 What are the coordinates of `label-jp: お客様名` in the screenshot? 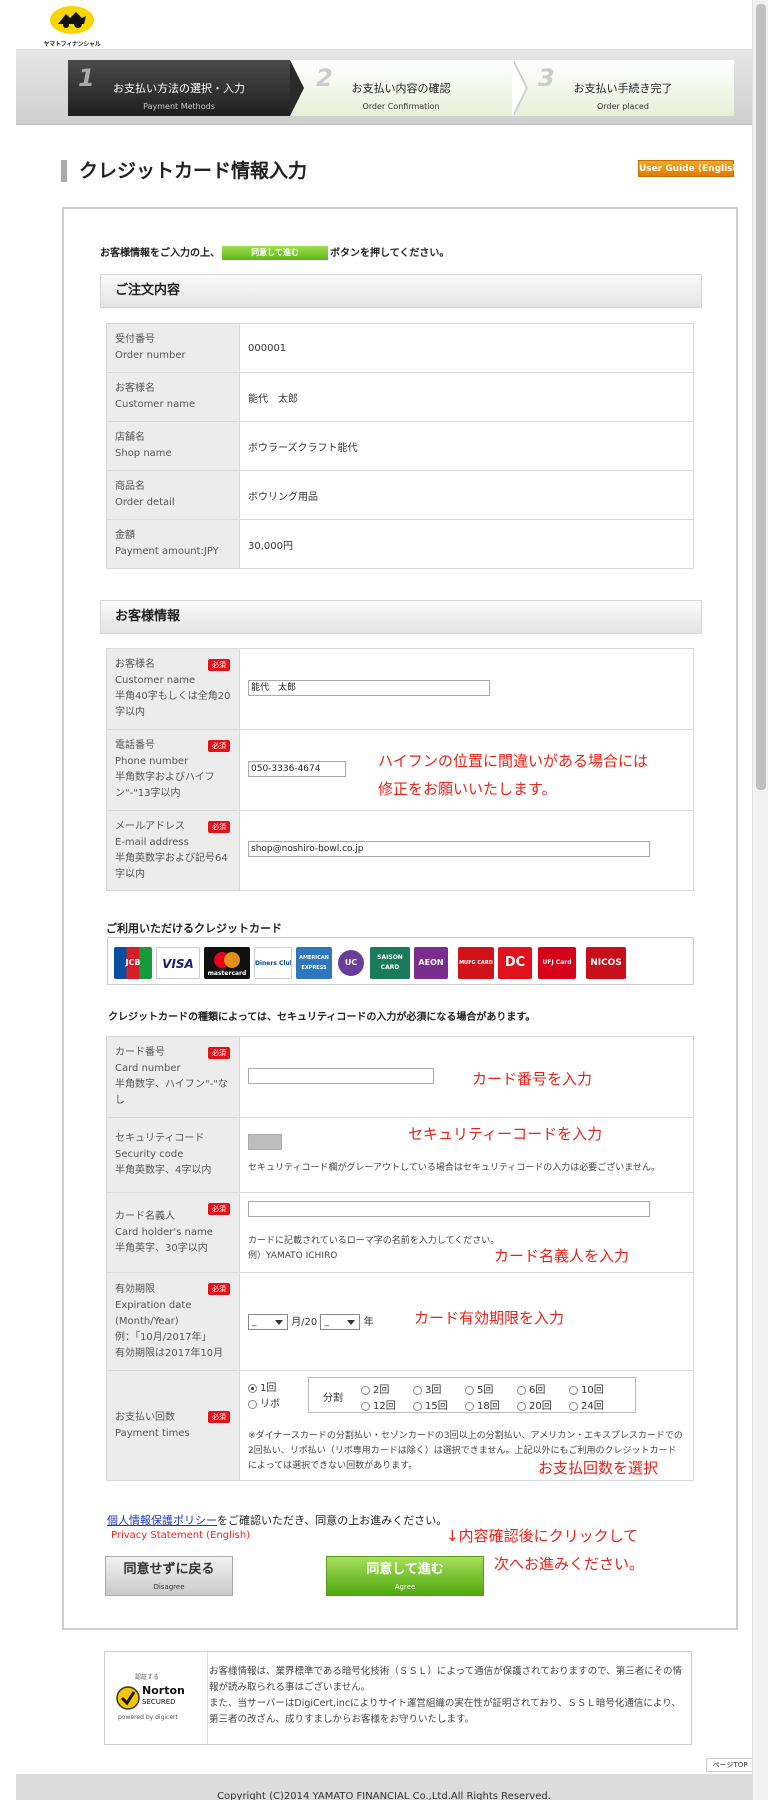 It's located at (135, 388).